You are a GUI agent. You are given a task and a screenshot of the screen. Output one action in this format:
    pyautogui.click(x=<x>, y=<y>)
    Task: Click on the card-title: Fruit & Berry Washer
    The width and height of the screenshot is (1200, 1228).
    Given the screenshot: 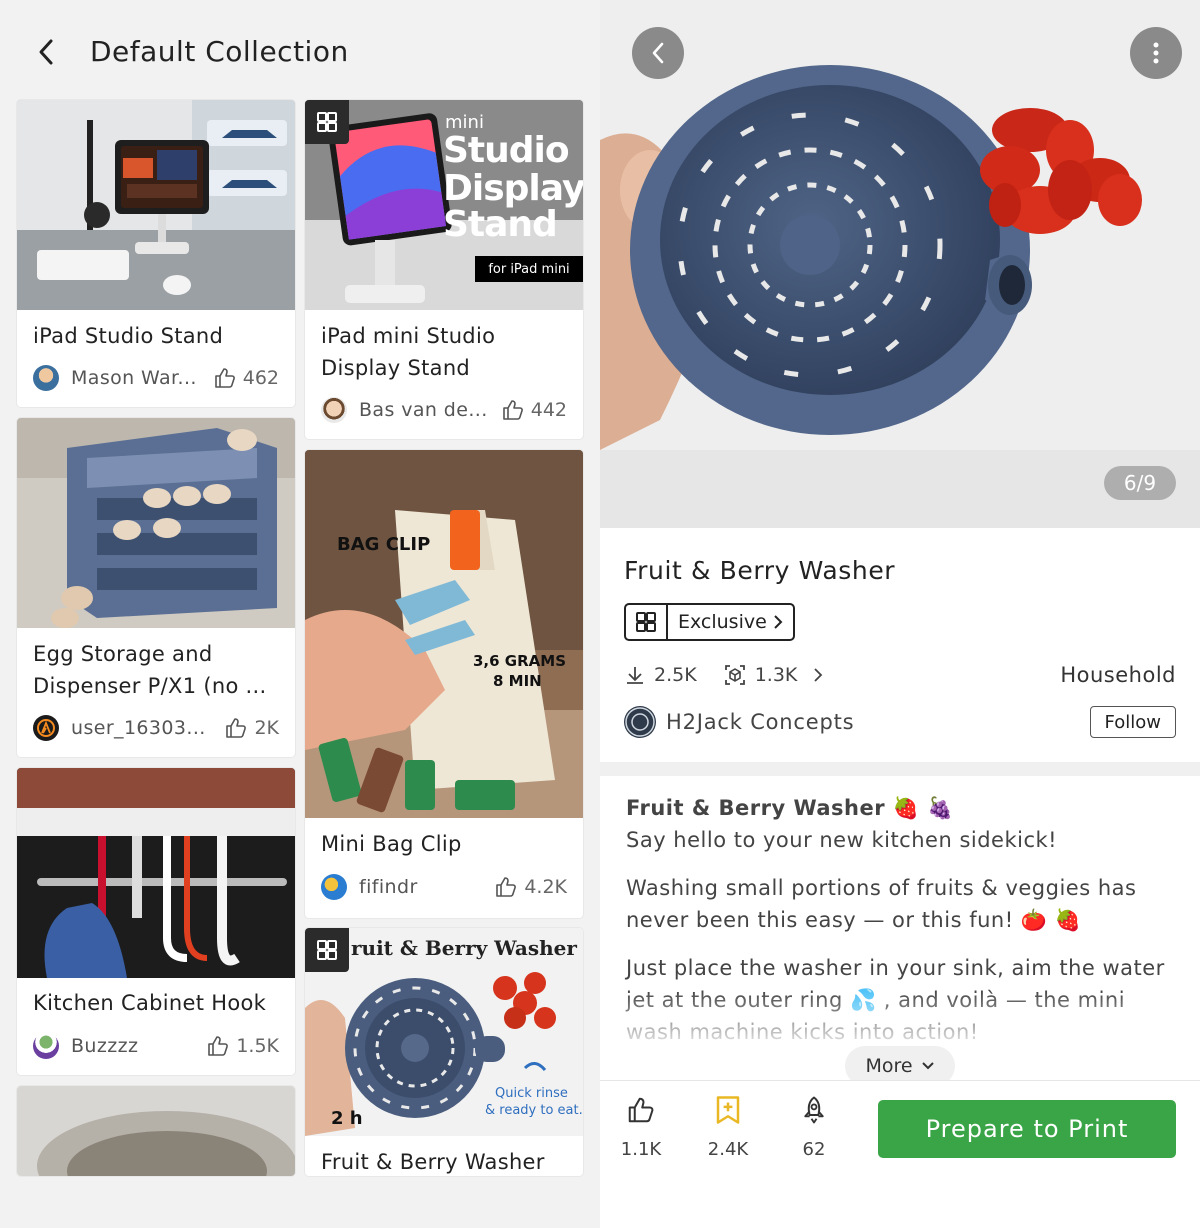 What is the action you would take?
    pyautogui.click(x=433, y=1162)
    